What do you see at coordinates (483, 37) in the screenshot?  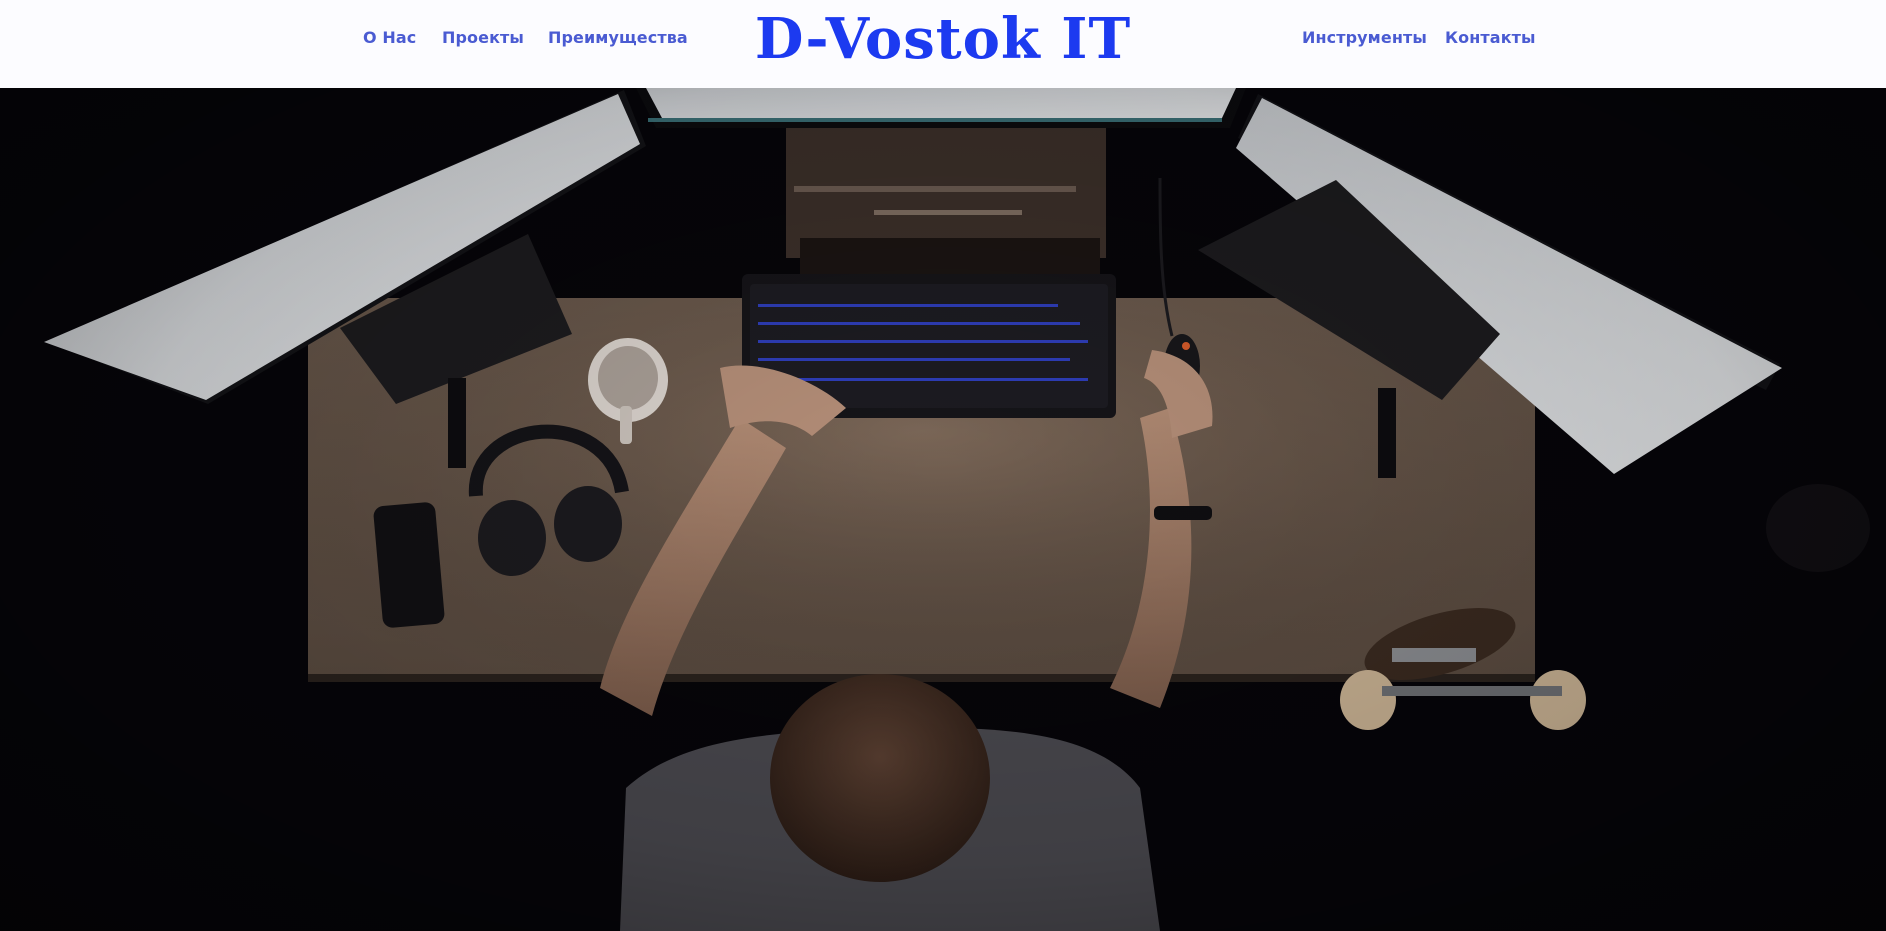 I see `nav-projects: Проекты` at bounding box center [483, 37].